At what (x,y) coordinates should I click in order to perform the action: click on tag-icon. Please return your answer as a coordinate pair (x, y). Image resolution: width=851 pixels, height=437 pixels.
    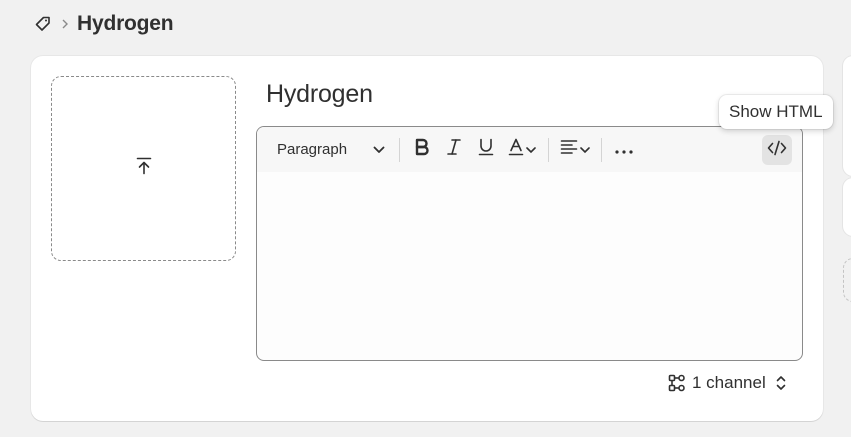
    Looking at the image, I should click on (43, 24).